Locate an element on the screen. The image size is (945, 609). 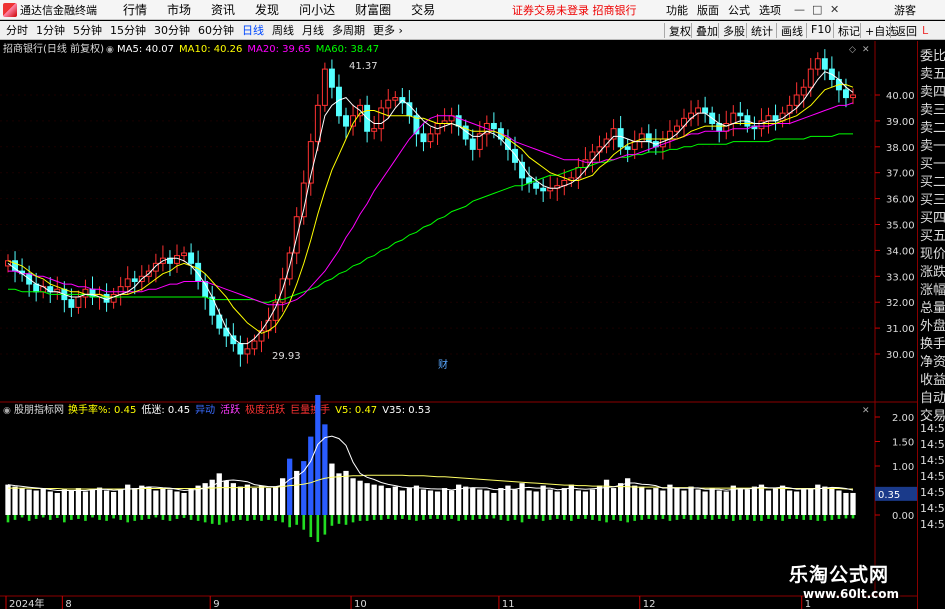
menu-ask: 问小达 is located at coordinates (317, 9).